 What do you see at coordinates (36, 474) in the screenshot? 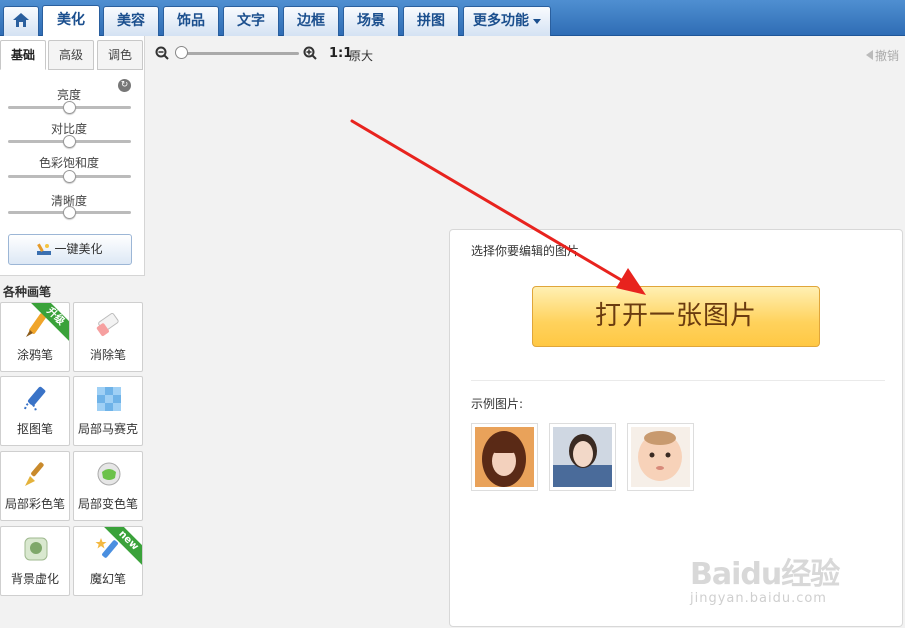
I see `color-brush-icon` at bounding box center [36, 474].